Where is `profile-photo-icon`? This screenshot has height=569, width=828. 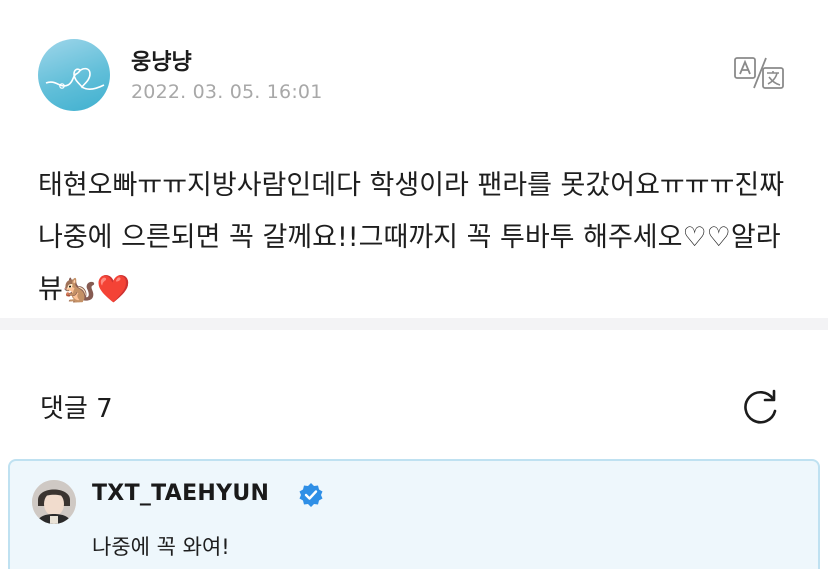 profile-photo-icon is located at coordinates (54, 502).